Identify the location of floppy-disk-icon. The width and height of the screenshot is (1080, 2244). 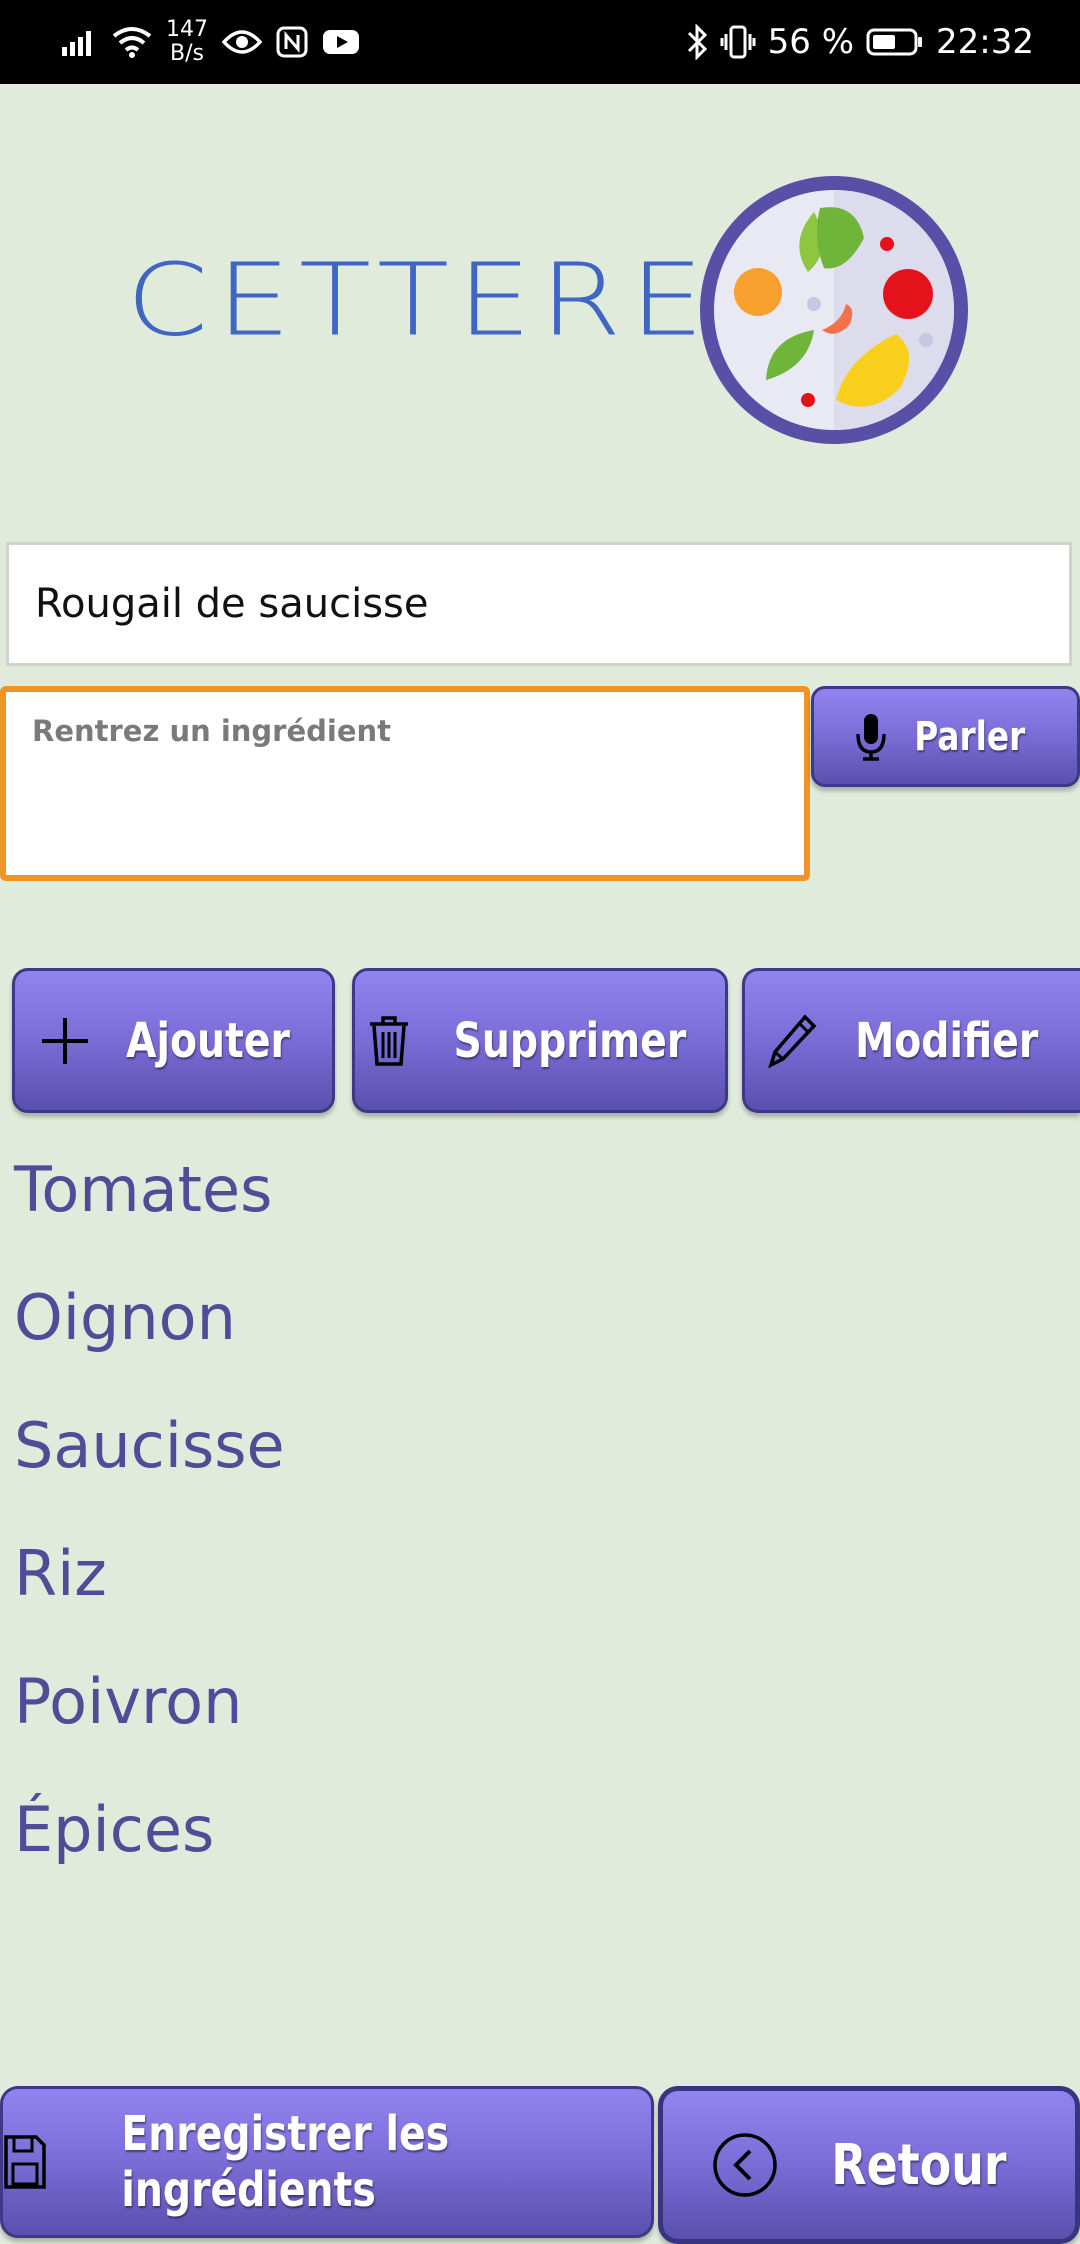
(25, 2162).